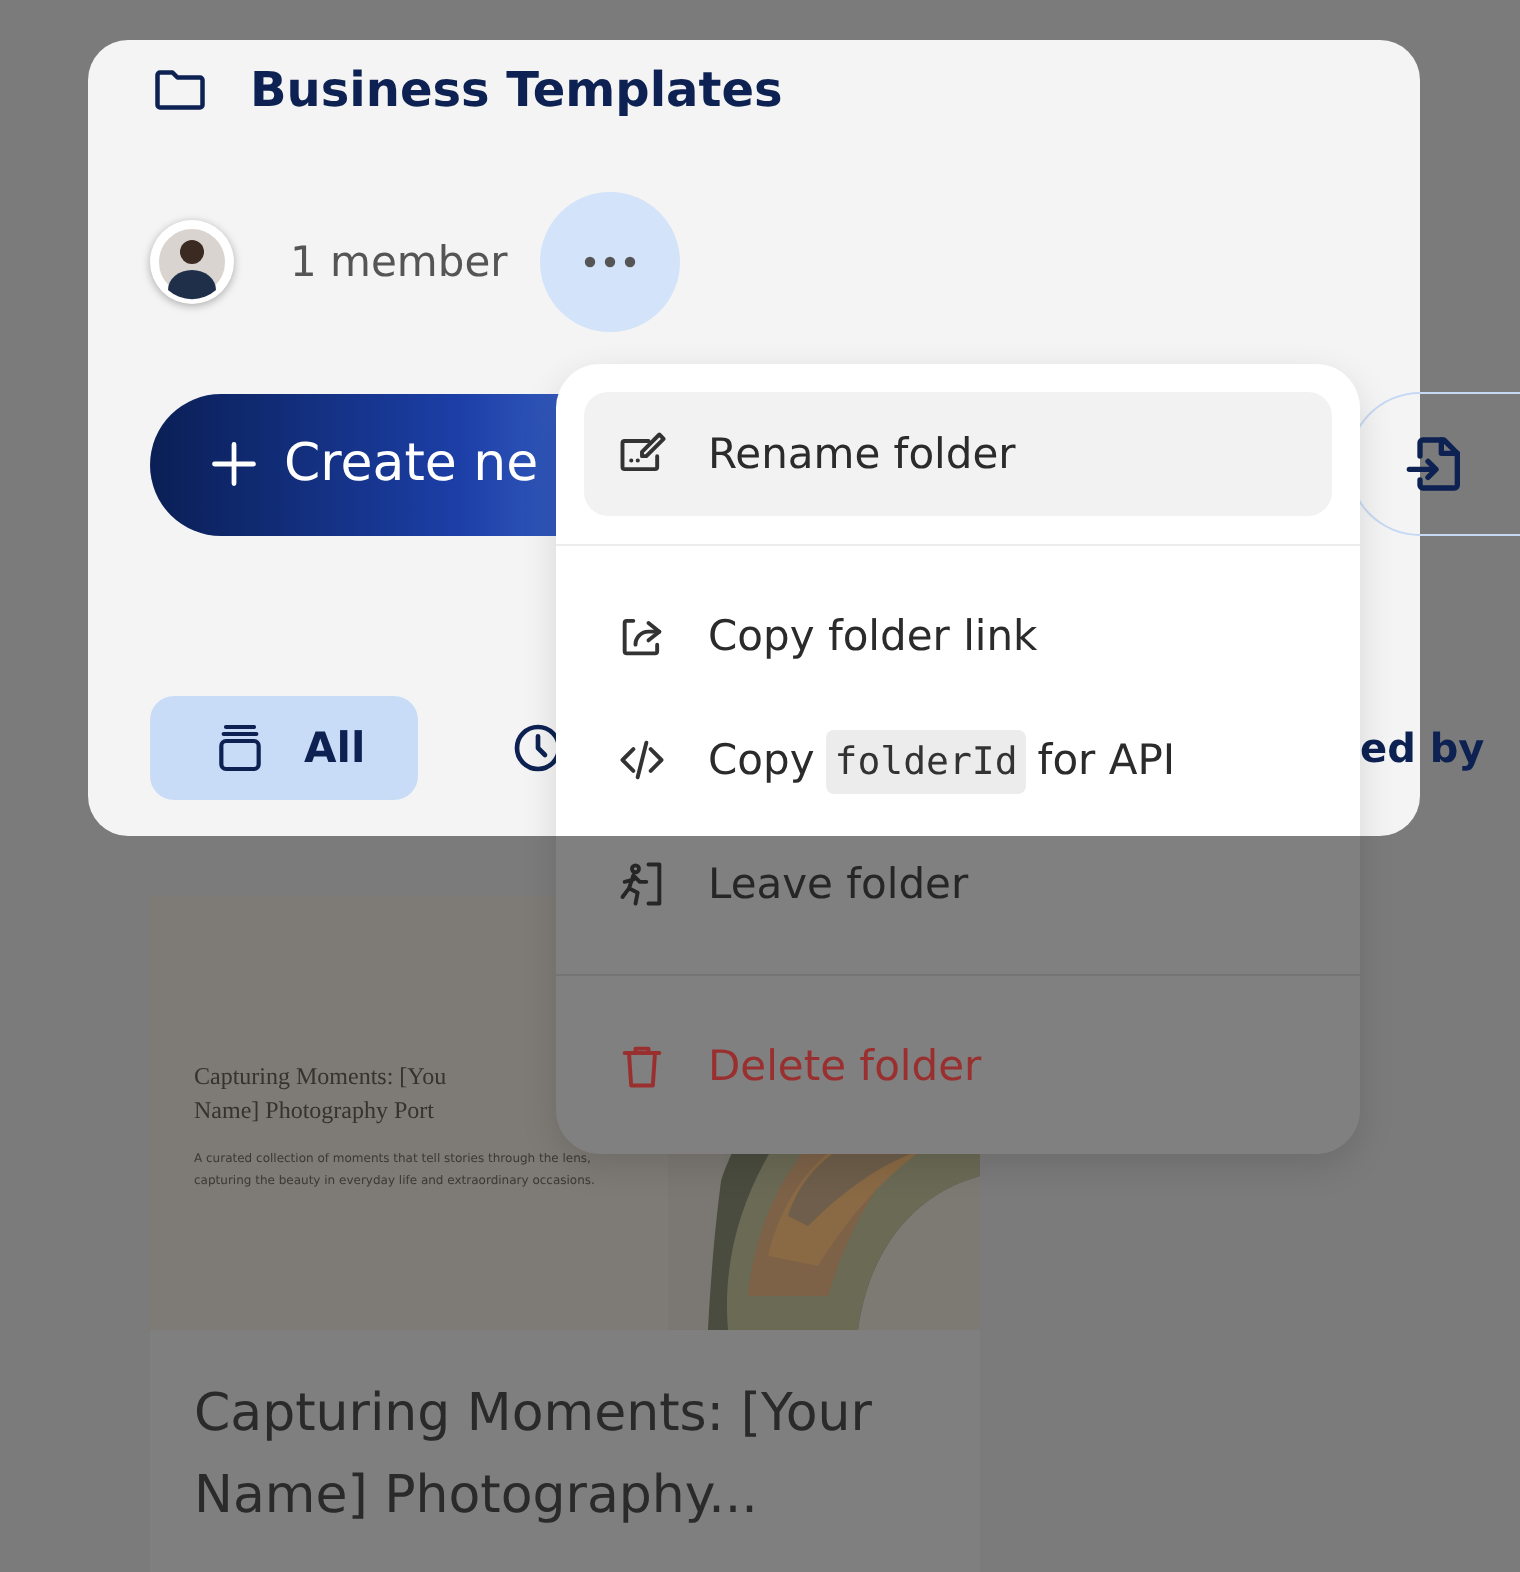  Describe the element at coordinates (399, 262) in the screenshot. I see `member-count: 1 member` at that location.